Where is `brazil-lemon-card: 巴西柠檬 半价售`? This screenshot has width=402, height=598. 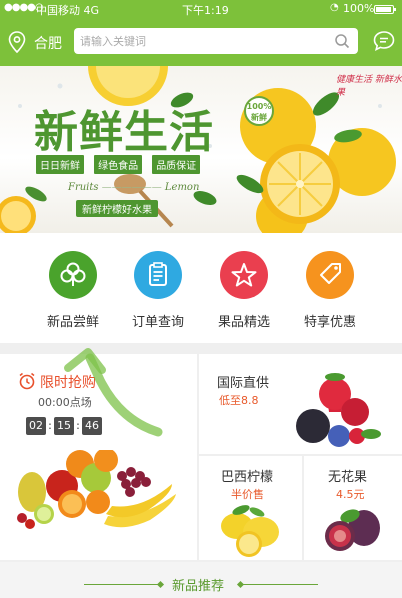
brazil-lemon-card: 巴西柠檬 半价售 is located at coordinates (250, 508).